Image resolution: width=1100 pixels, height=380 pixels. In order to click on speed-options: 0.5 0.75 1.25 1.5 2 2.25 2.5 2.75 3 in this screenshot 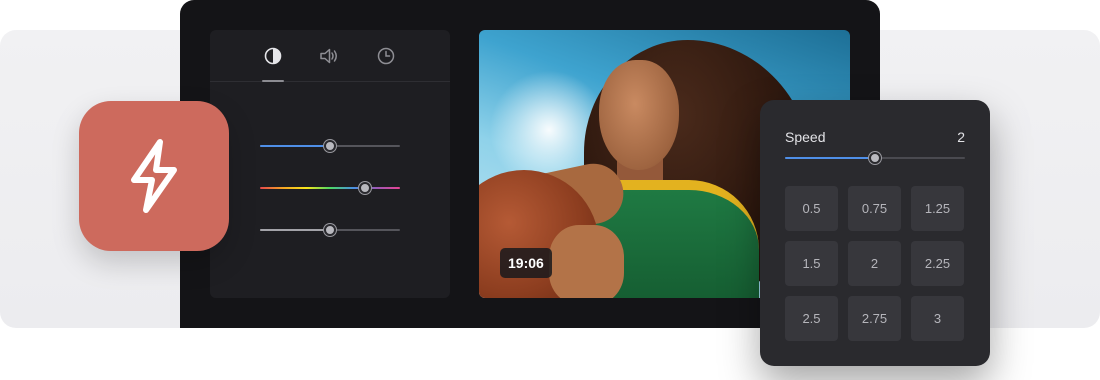, I will do `click(875, 263)`.